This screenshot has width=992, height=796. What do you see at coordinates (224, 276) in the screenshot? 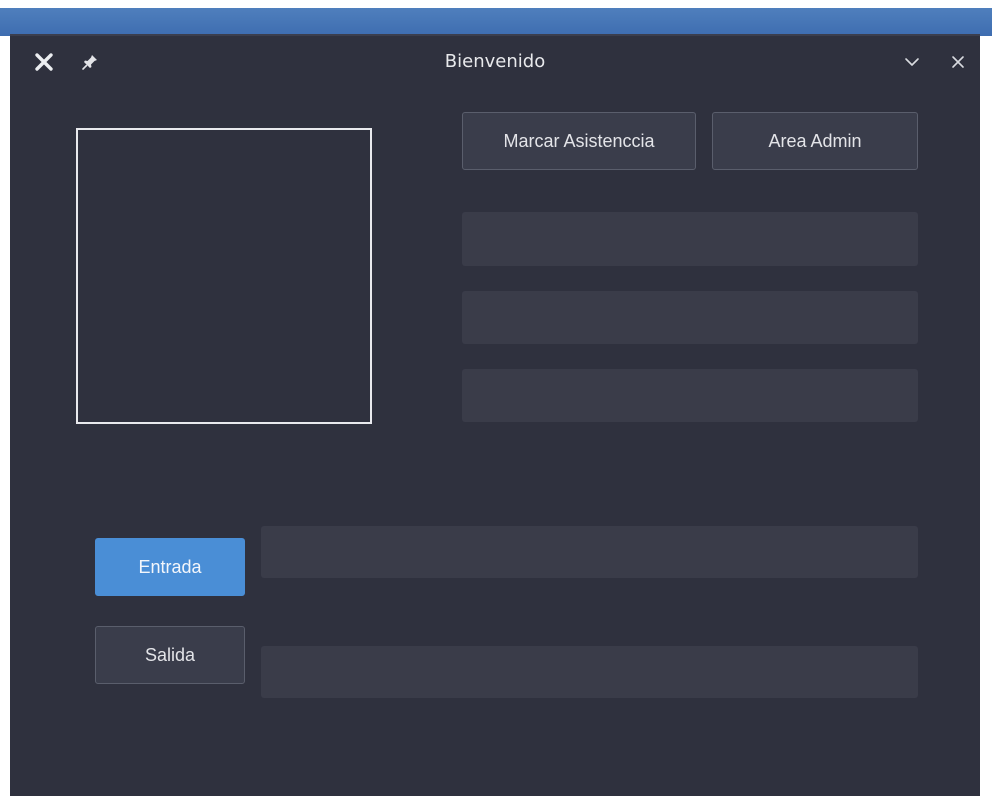
I see `photo-frame` at bounding box center [224, 276].